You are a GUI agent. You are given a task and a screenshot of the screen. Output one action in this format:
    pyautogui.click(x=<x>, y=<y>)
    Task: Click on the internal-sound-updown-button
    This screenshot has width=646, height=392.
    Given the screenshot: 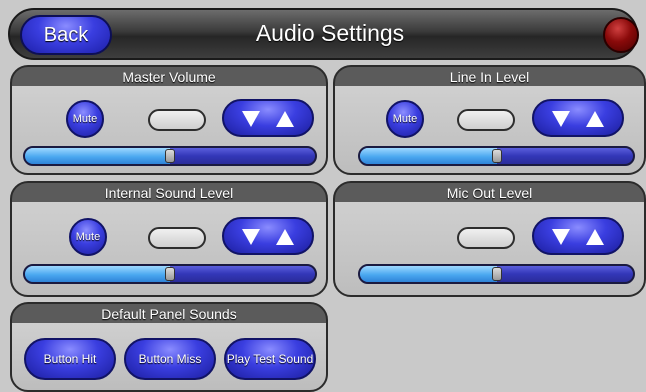 What is the action you would take?
    pyautogui.click(x=268, y=236)
    